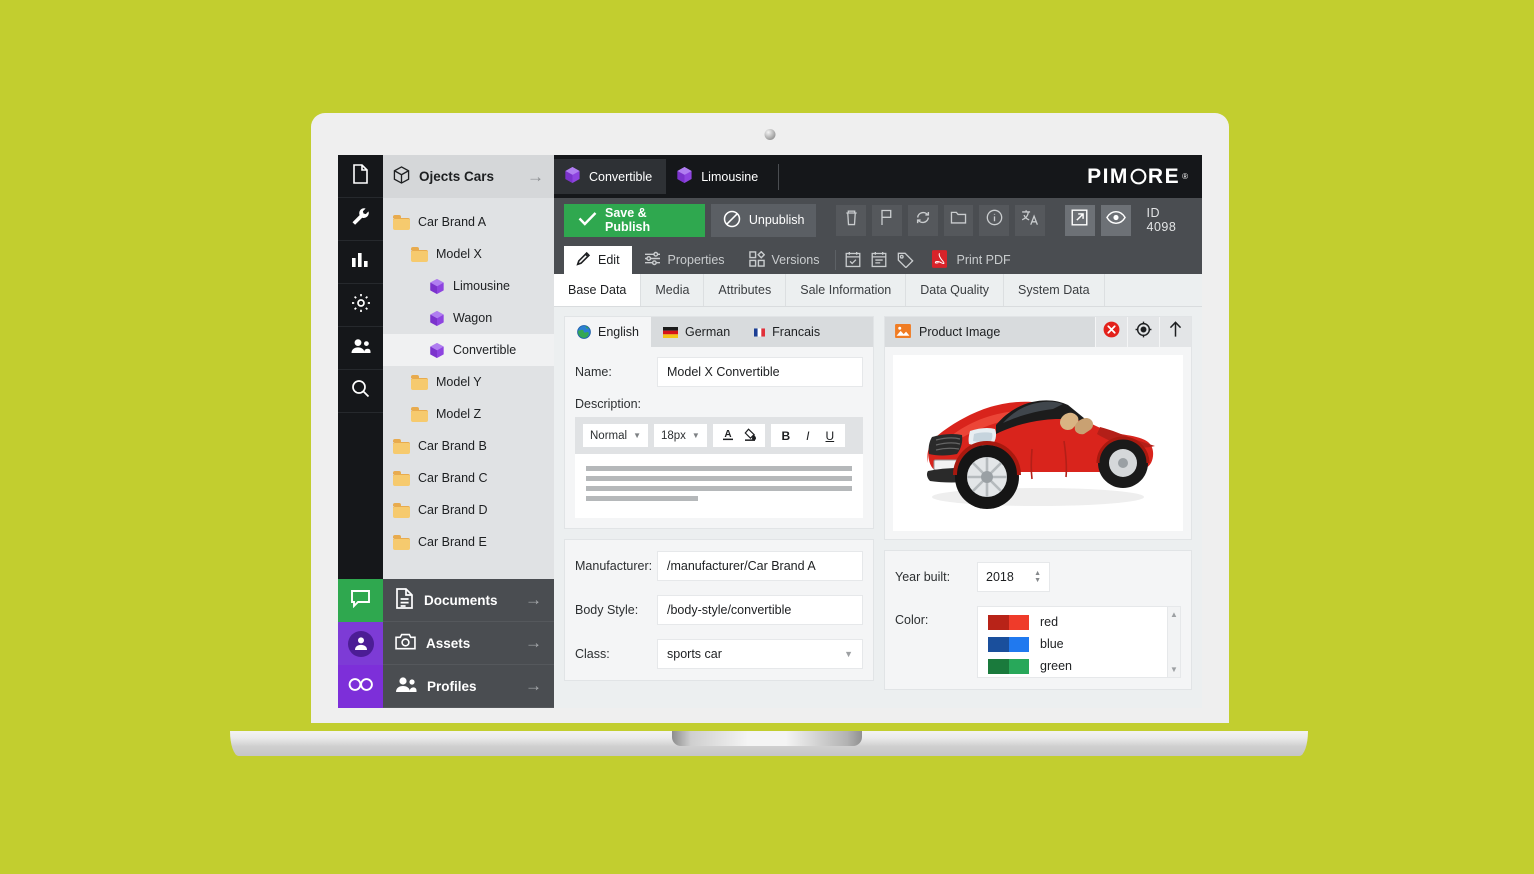  I want to click on print-pdf-label: Print PDF, so click(983, 260).